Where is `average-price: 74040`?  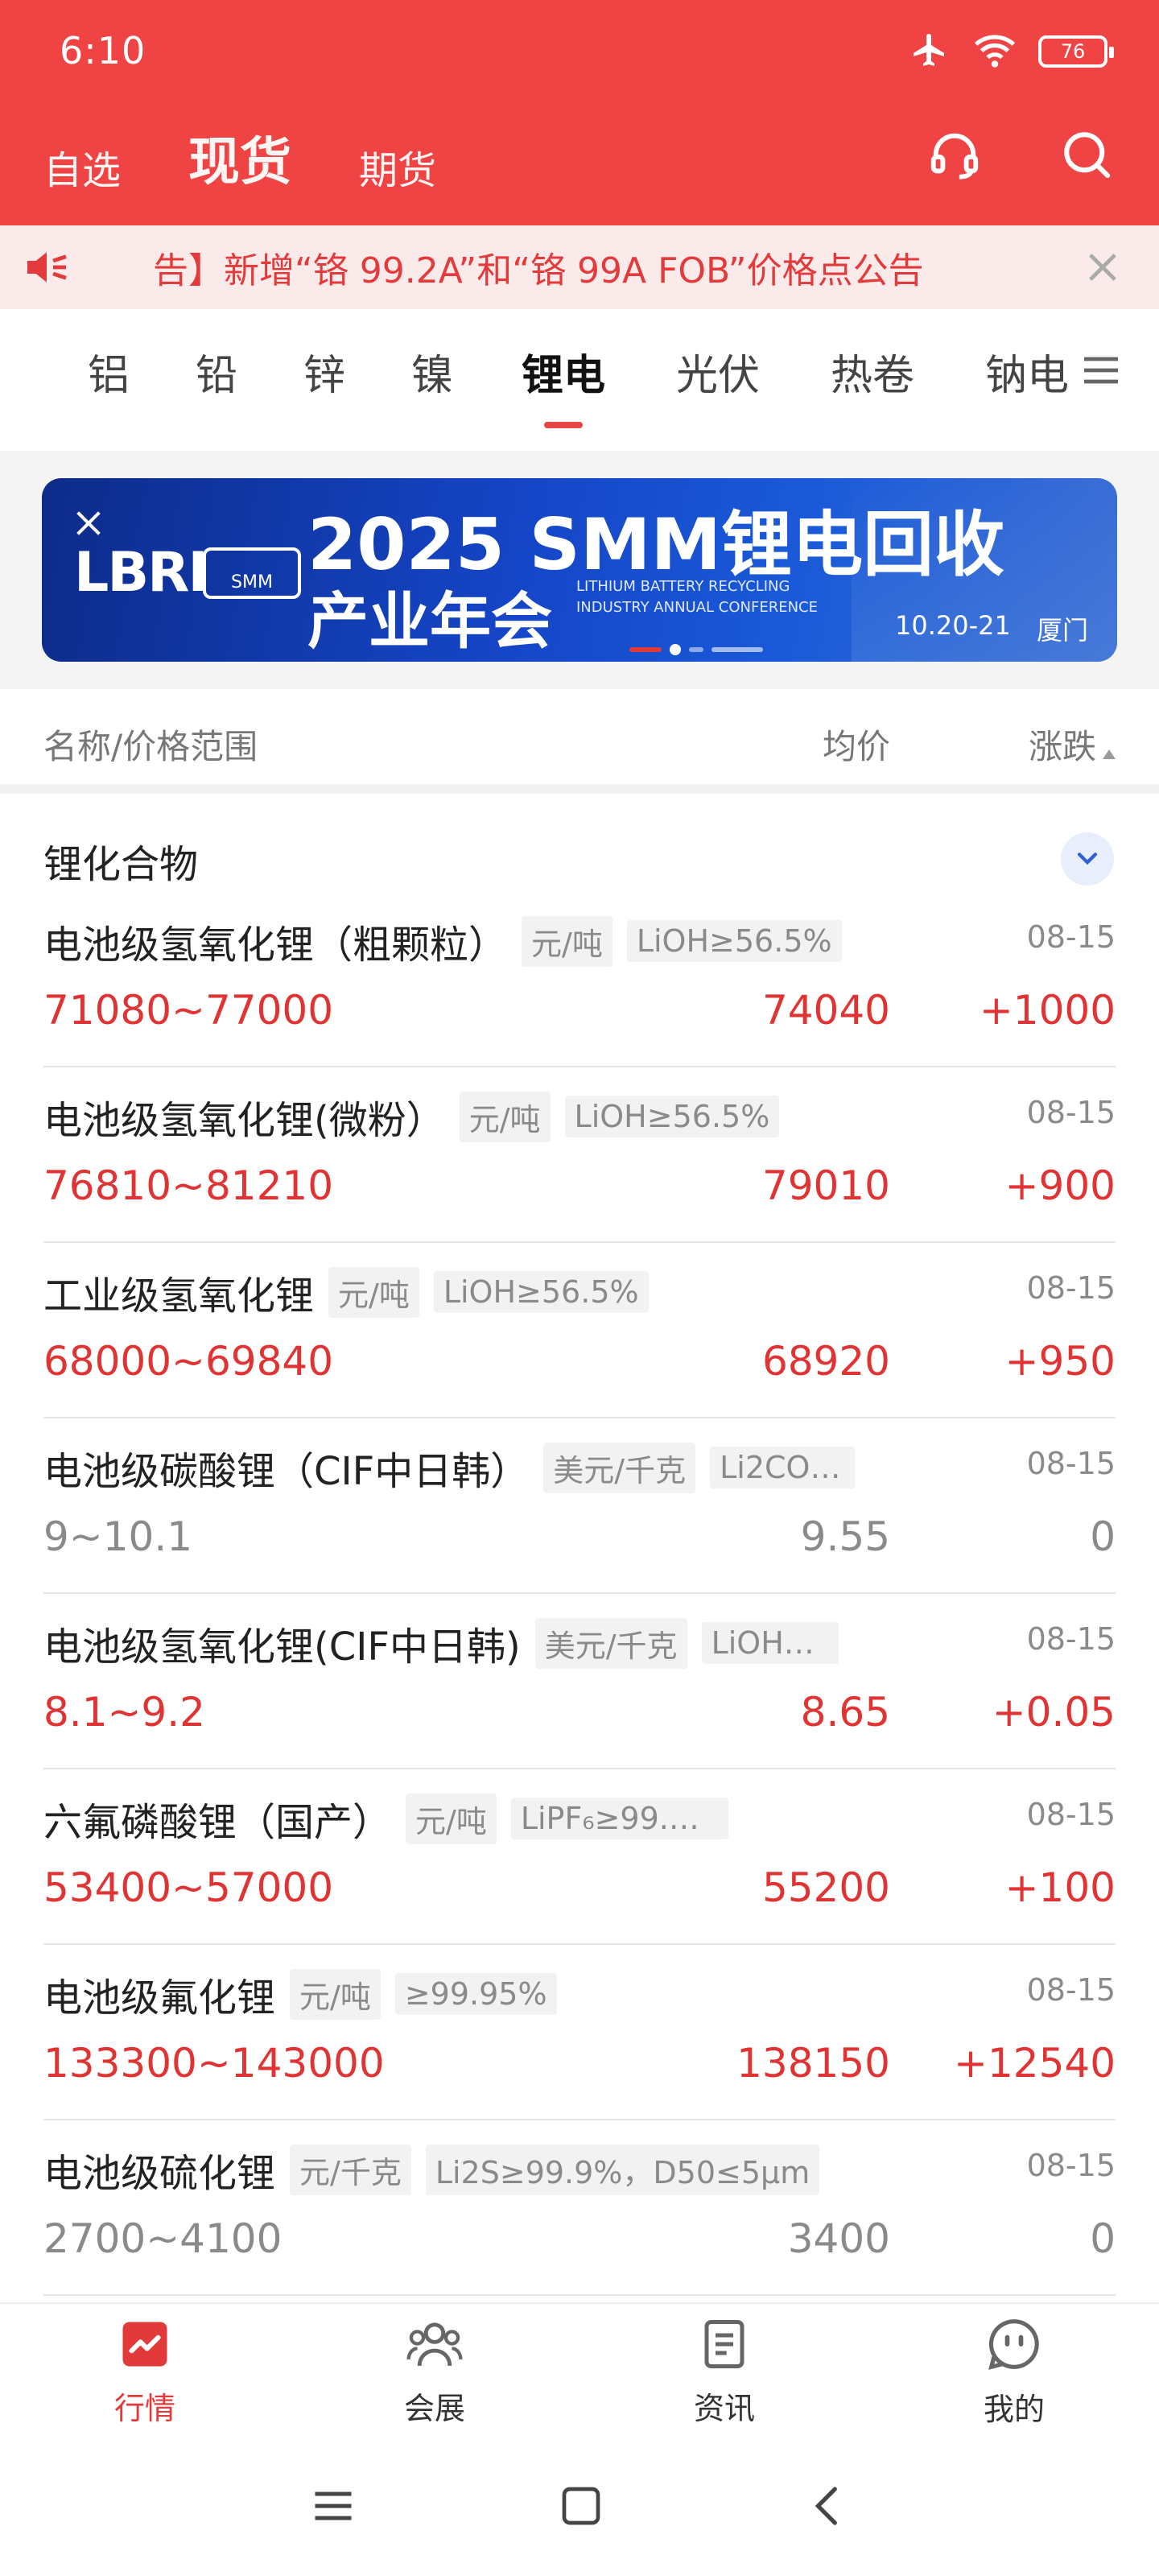
average-price: 74040 is located at coordinates (825, 1010).